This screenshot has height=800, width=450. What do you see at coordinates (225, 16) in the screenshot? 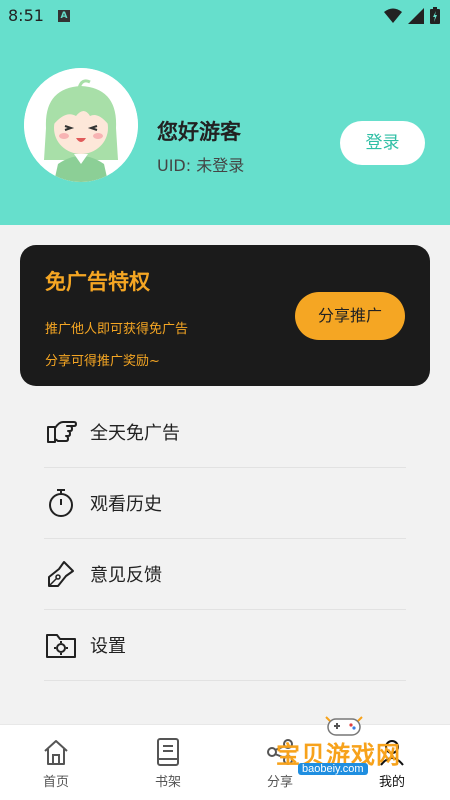
I see `status-bar: 8:51 A` at bounding box center [225, 16].